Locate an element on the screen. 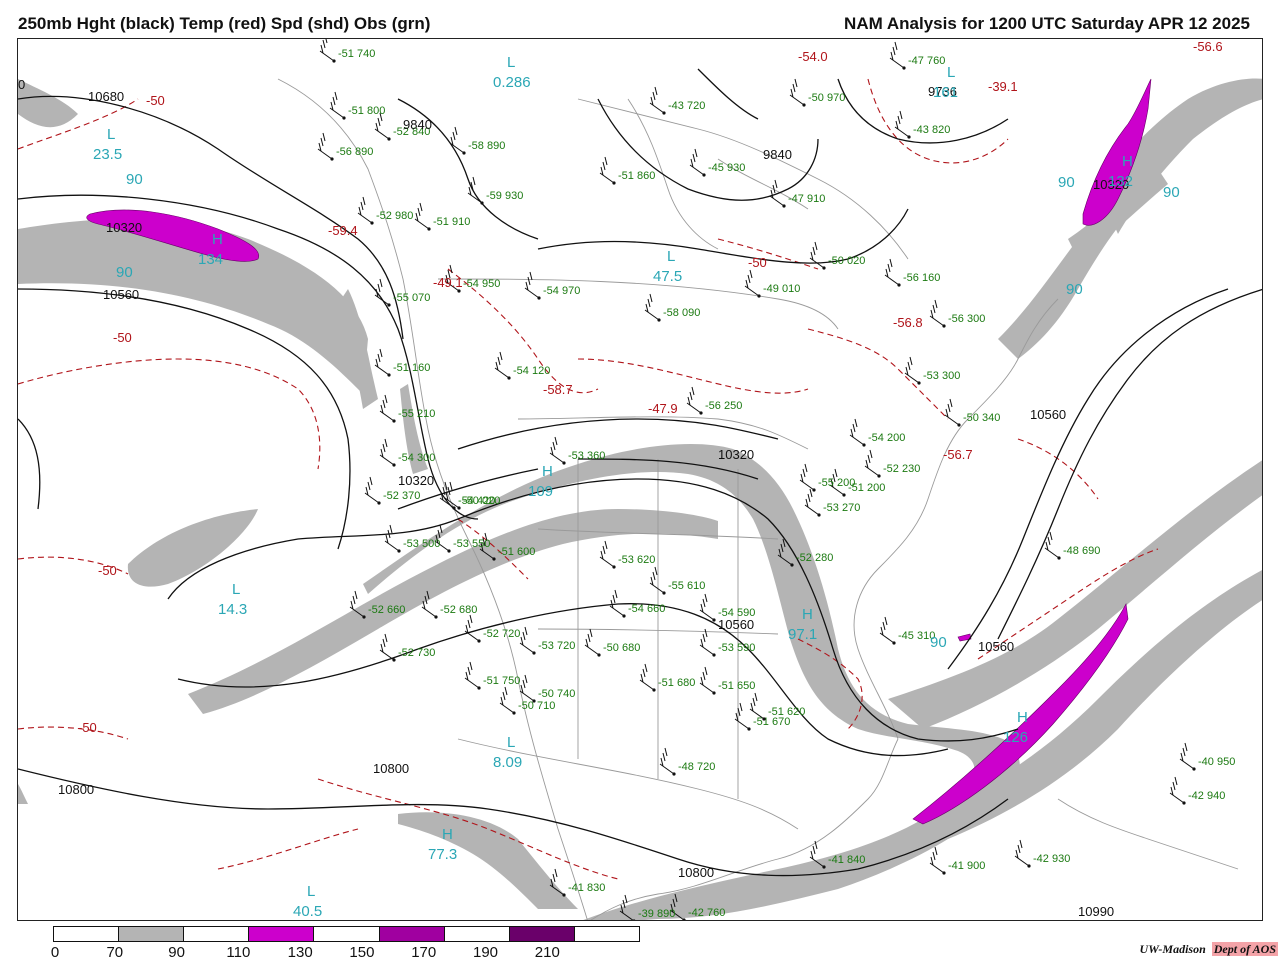 This screenshot has width=1280, height=961. station-obs-label: -50 340 is located at coordinates (981, 418).